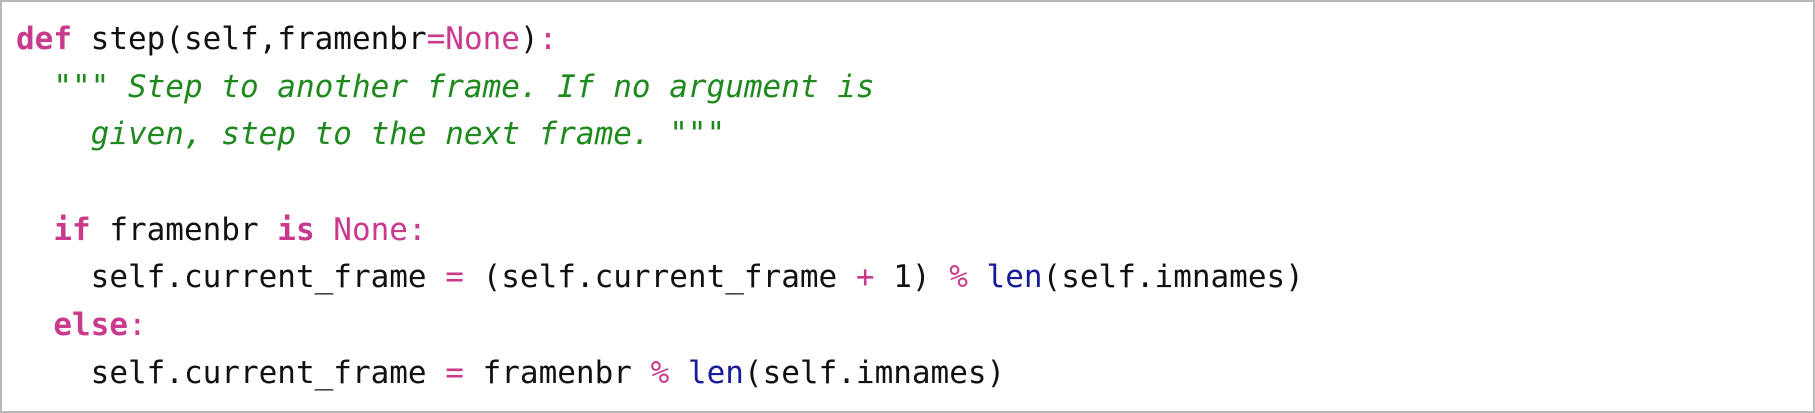  I want to click on code-line: else:, so click(660, 326).